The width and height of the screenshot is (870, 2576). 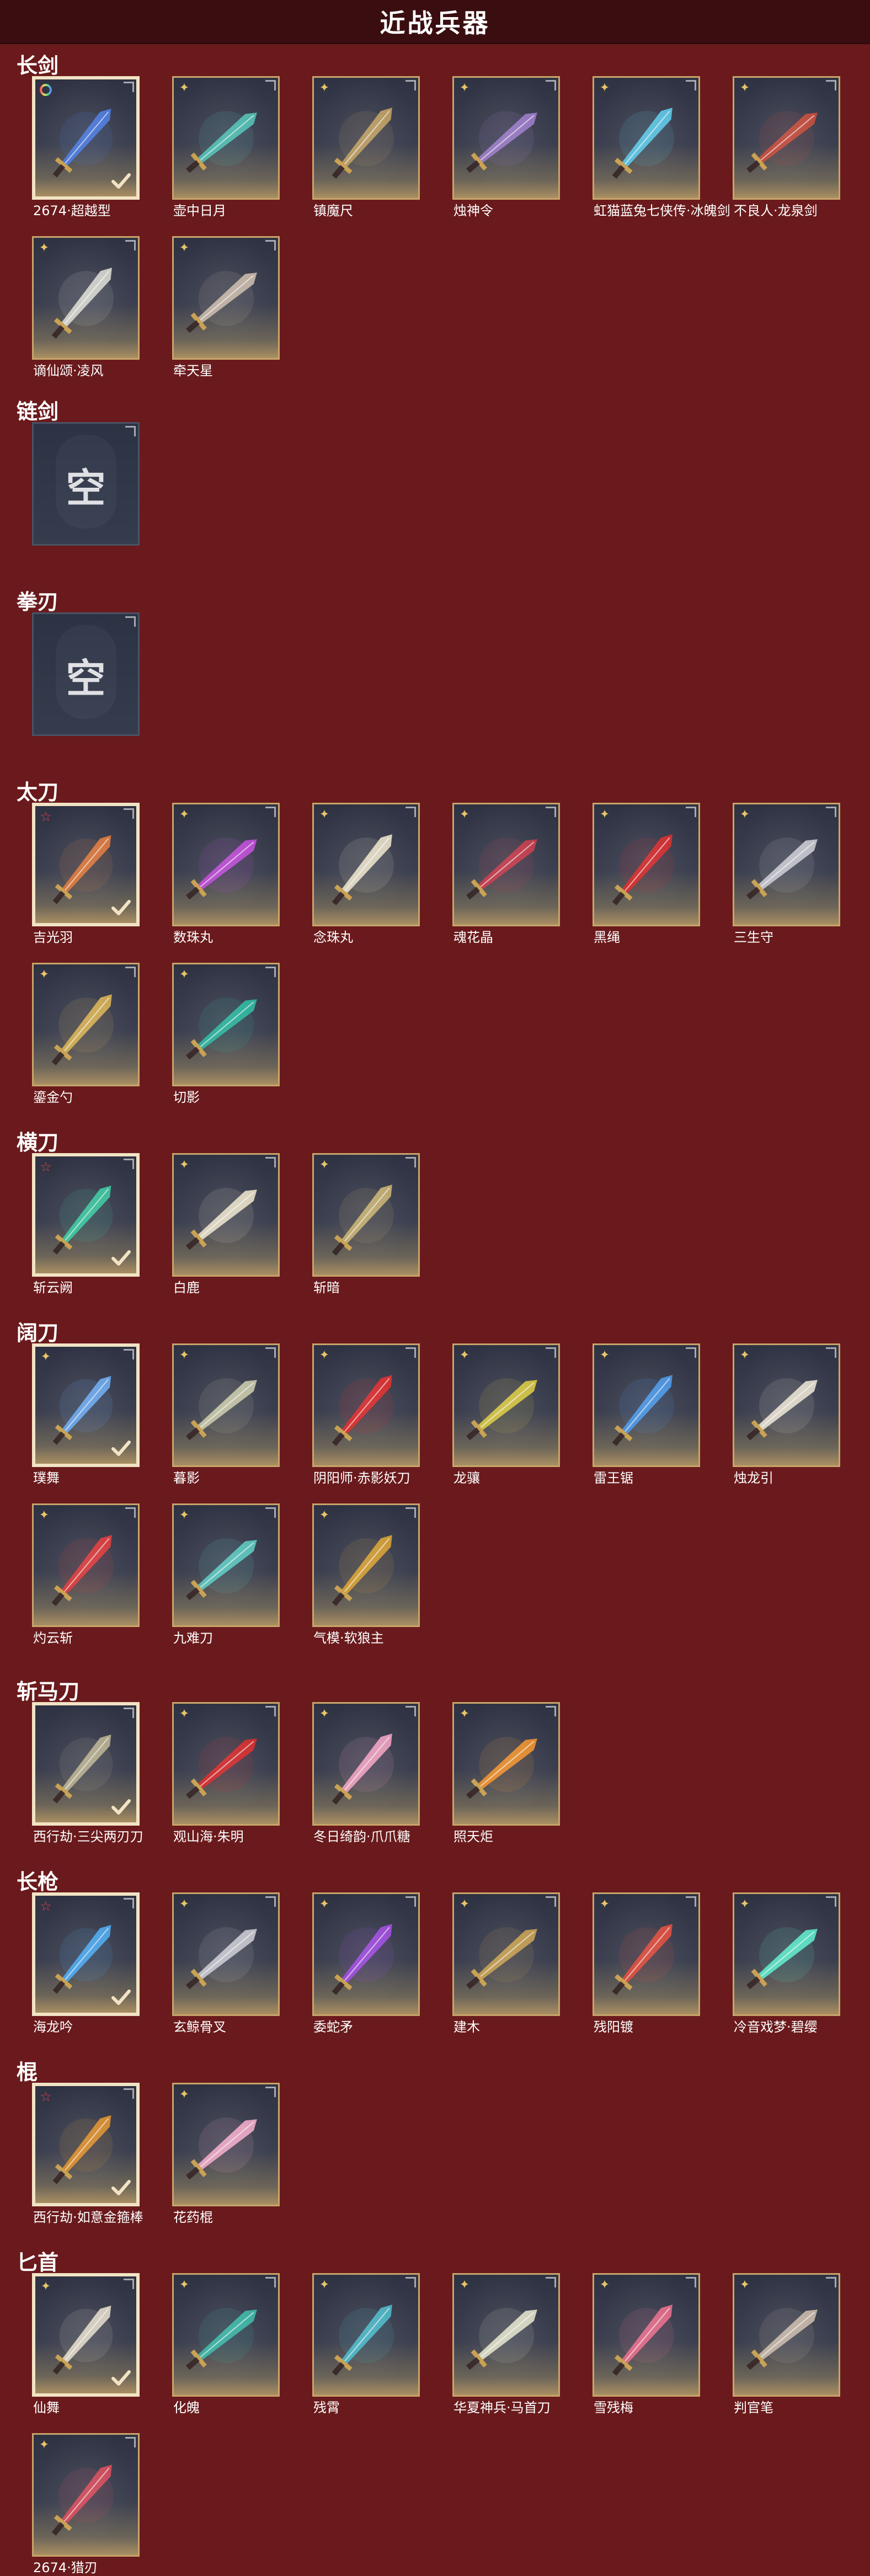 What do you see at coordinates (506, 1414) in the screenshot?
I see `weapon-card: ✦ 龙骧` at bounding box center [506, 1414].